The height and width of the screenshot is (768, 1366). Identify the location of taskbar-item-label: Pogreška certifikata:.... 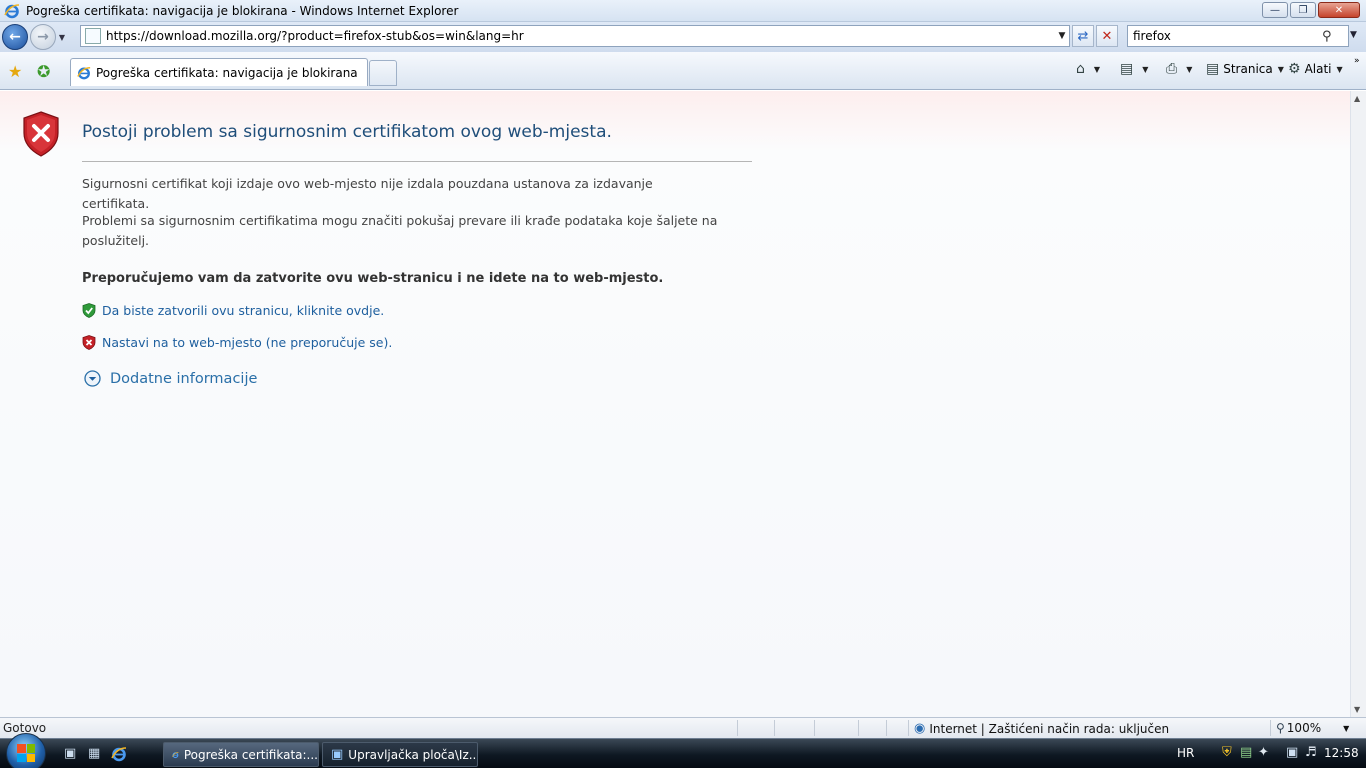
(250, 754).